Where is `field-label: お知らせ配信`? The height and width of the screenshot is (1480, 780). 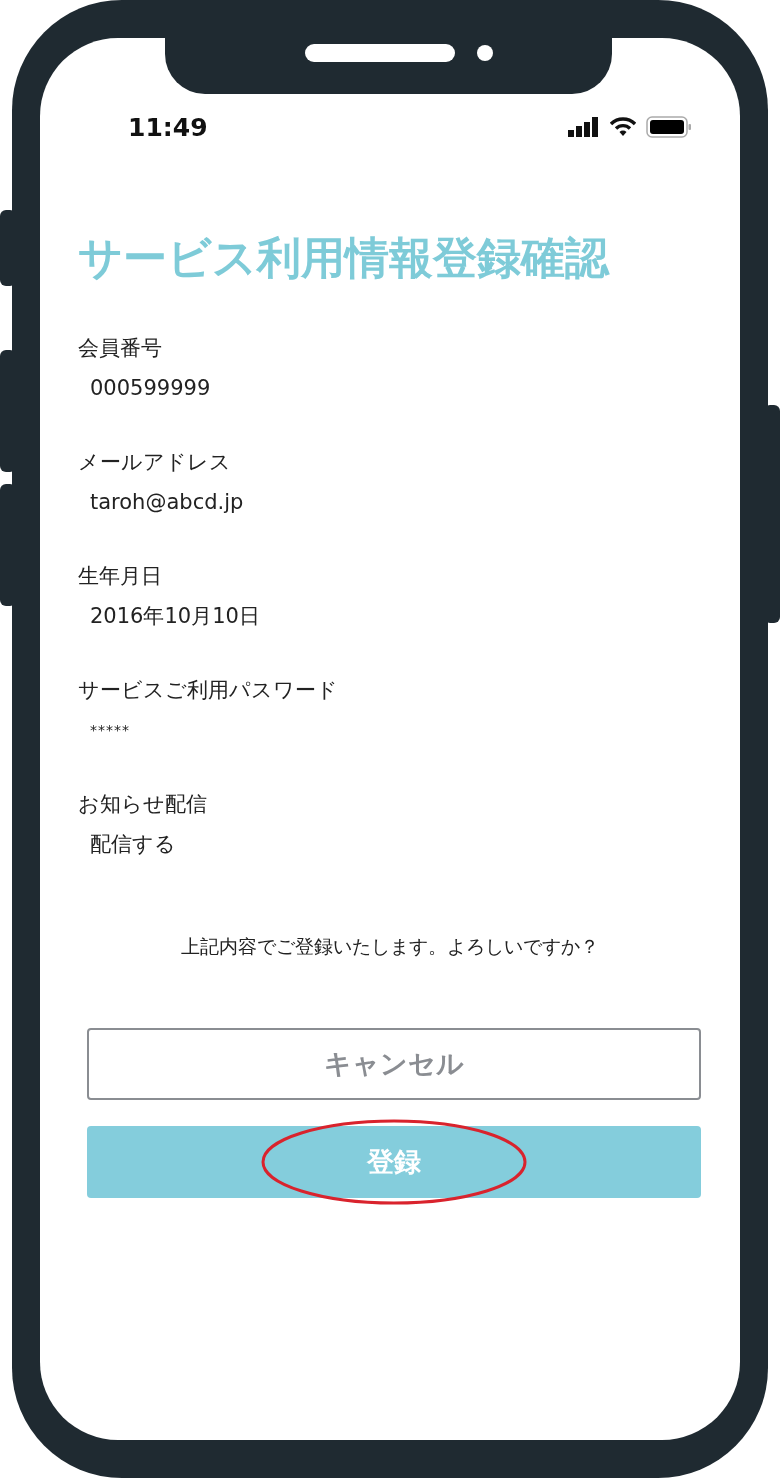
field-label: お知らせ配信 is located at coordinates (143, 804).